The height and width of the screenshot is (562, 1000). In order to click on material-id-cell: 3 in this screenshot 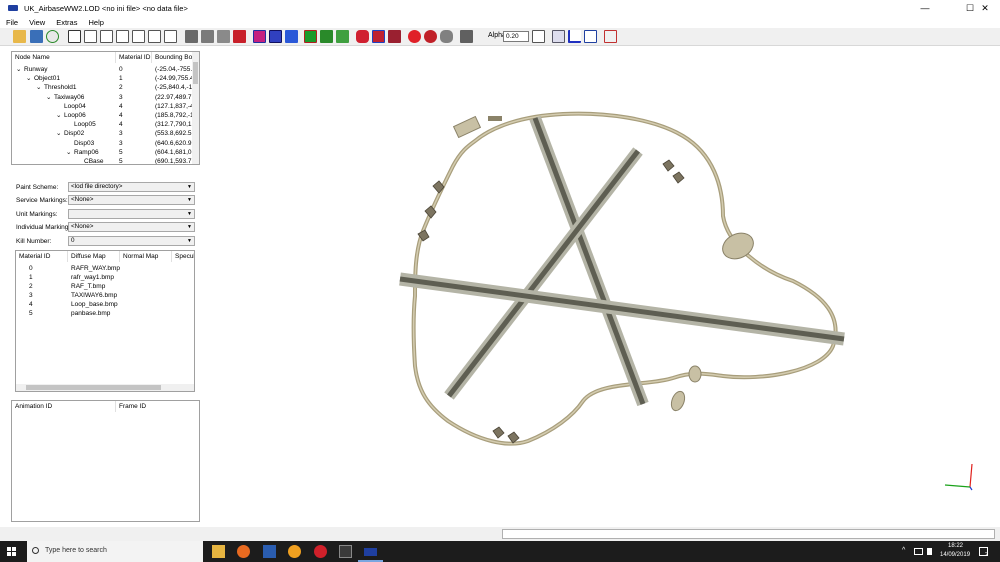, I will do `click(31, 295)`.